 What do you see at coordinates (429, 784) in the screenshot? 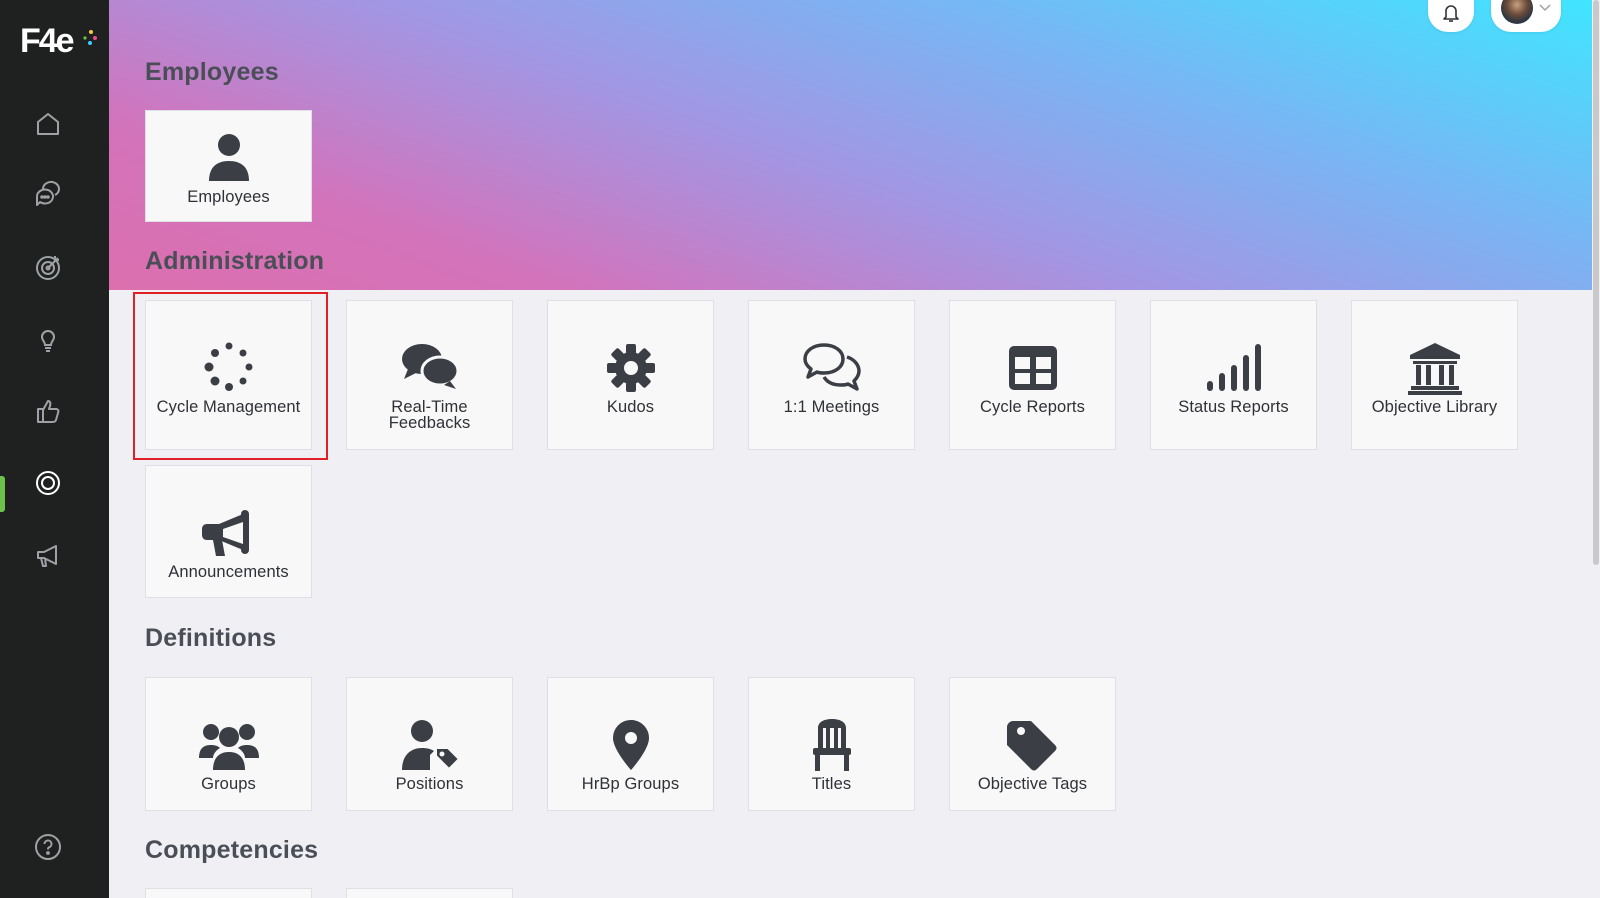
I see `tile-label: Positions` at bounding box center [429, 784].